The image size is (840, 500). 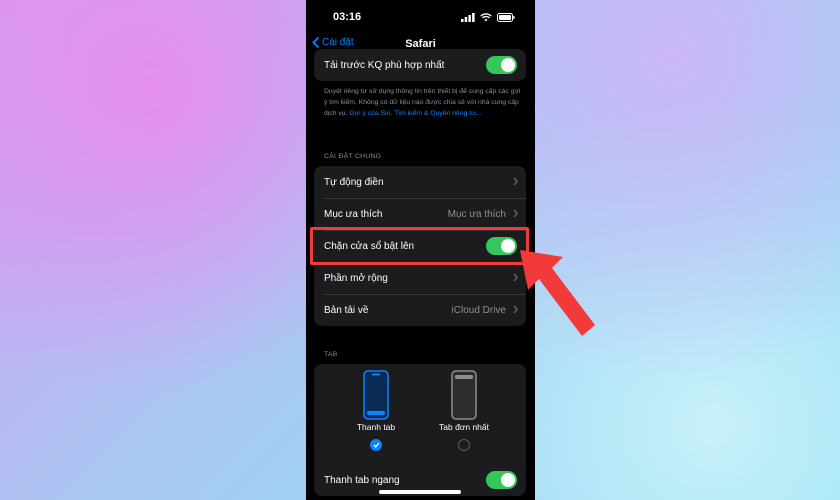 What do you see at coordinates (478, 310) in the screenshot?
I see `downloads-value: iCloud Drive` at bounding box center [478, 310].